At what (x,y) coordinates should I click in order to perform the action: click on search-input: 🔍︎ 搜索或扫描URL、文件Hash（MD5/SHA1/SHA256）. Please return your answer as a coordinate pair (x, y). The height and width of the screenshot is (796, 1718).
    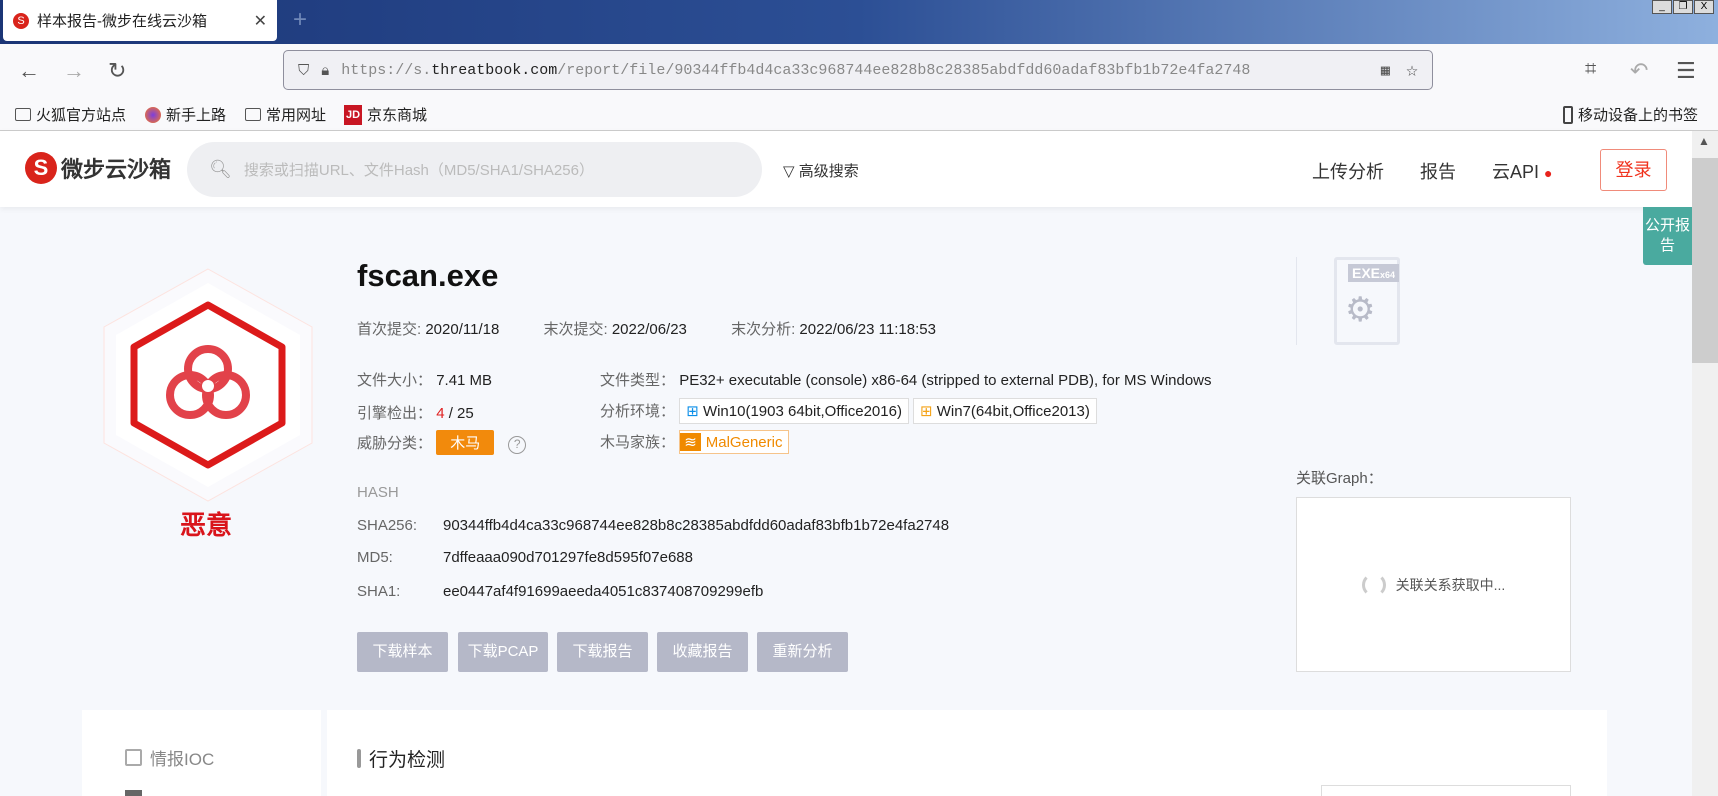
    Looking at the image, I should click on (474, 169).